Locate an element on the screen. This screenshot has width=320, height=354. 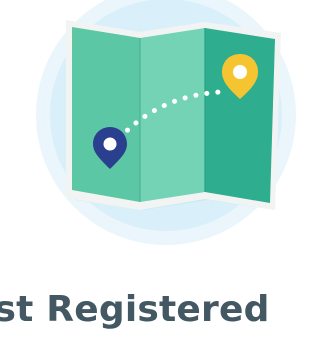
map-panel-middle is located at coordinates (172, 115).